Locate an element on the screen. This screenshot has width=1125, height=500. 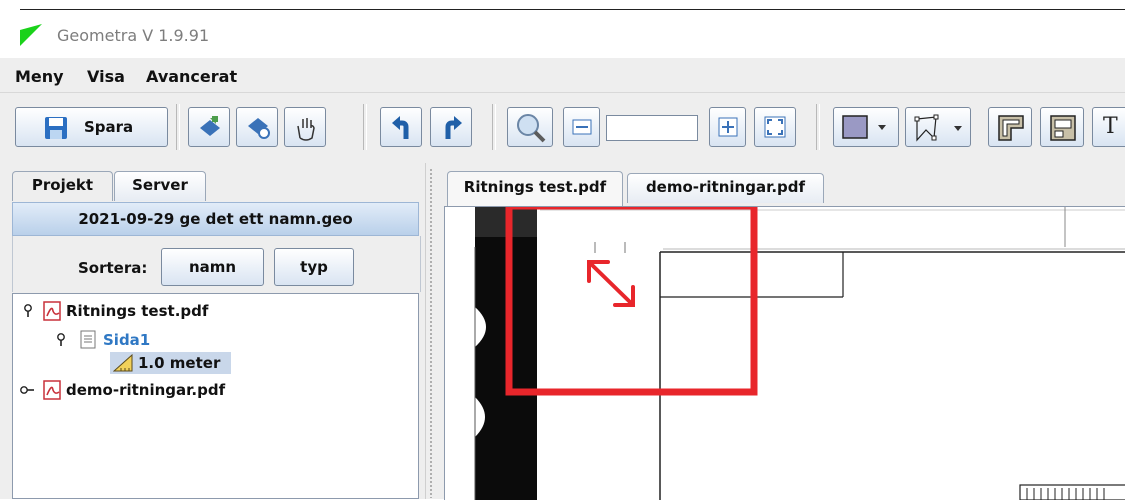
plus-icon is located at coordinates (728, 127).